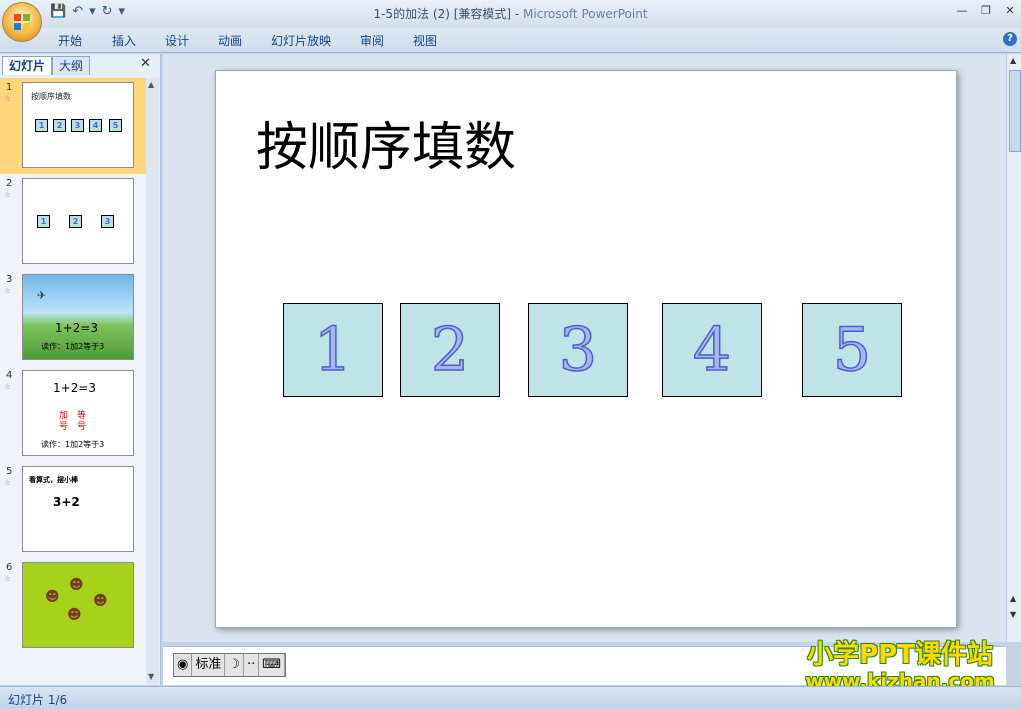  I want to click on thumbnail-preview: ☻ ☻ ☻ ☻, so click(78, 605).